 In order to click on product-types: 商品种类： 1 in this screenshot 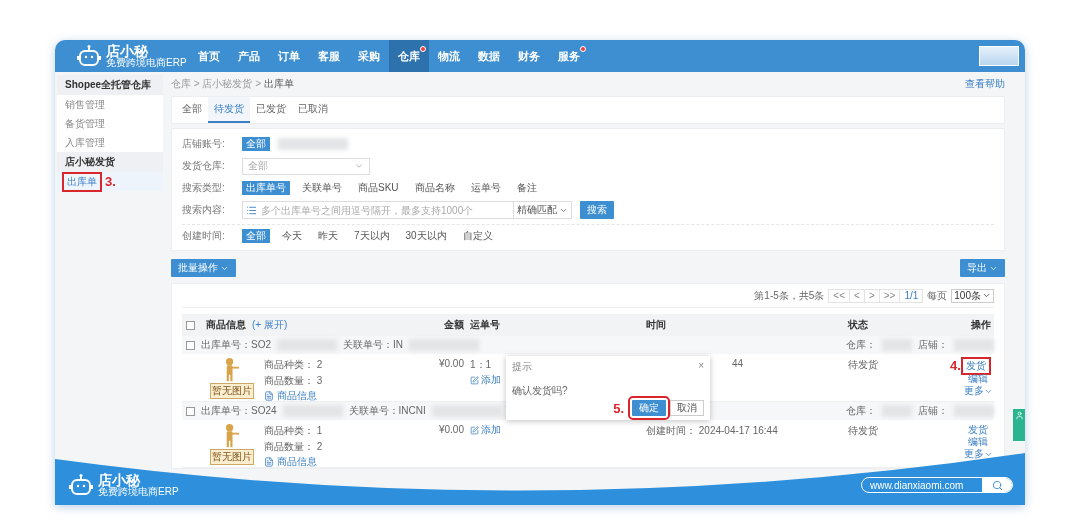, I will do `click(293, 431)`.